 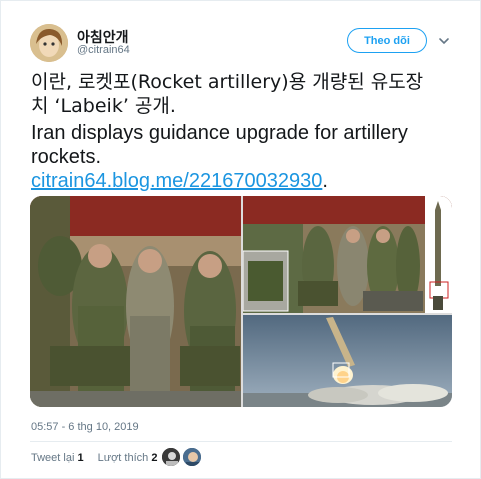 I want to click on avatar, so click(x=49, y=43).